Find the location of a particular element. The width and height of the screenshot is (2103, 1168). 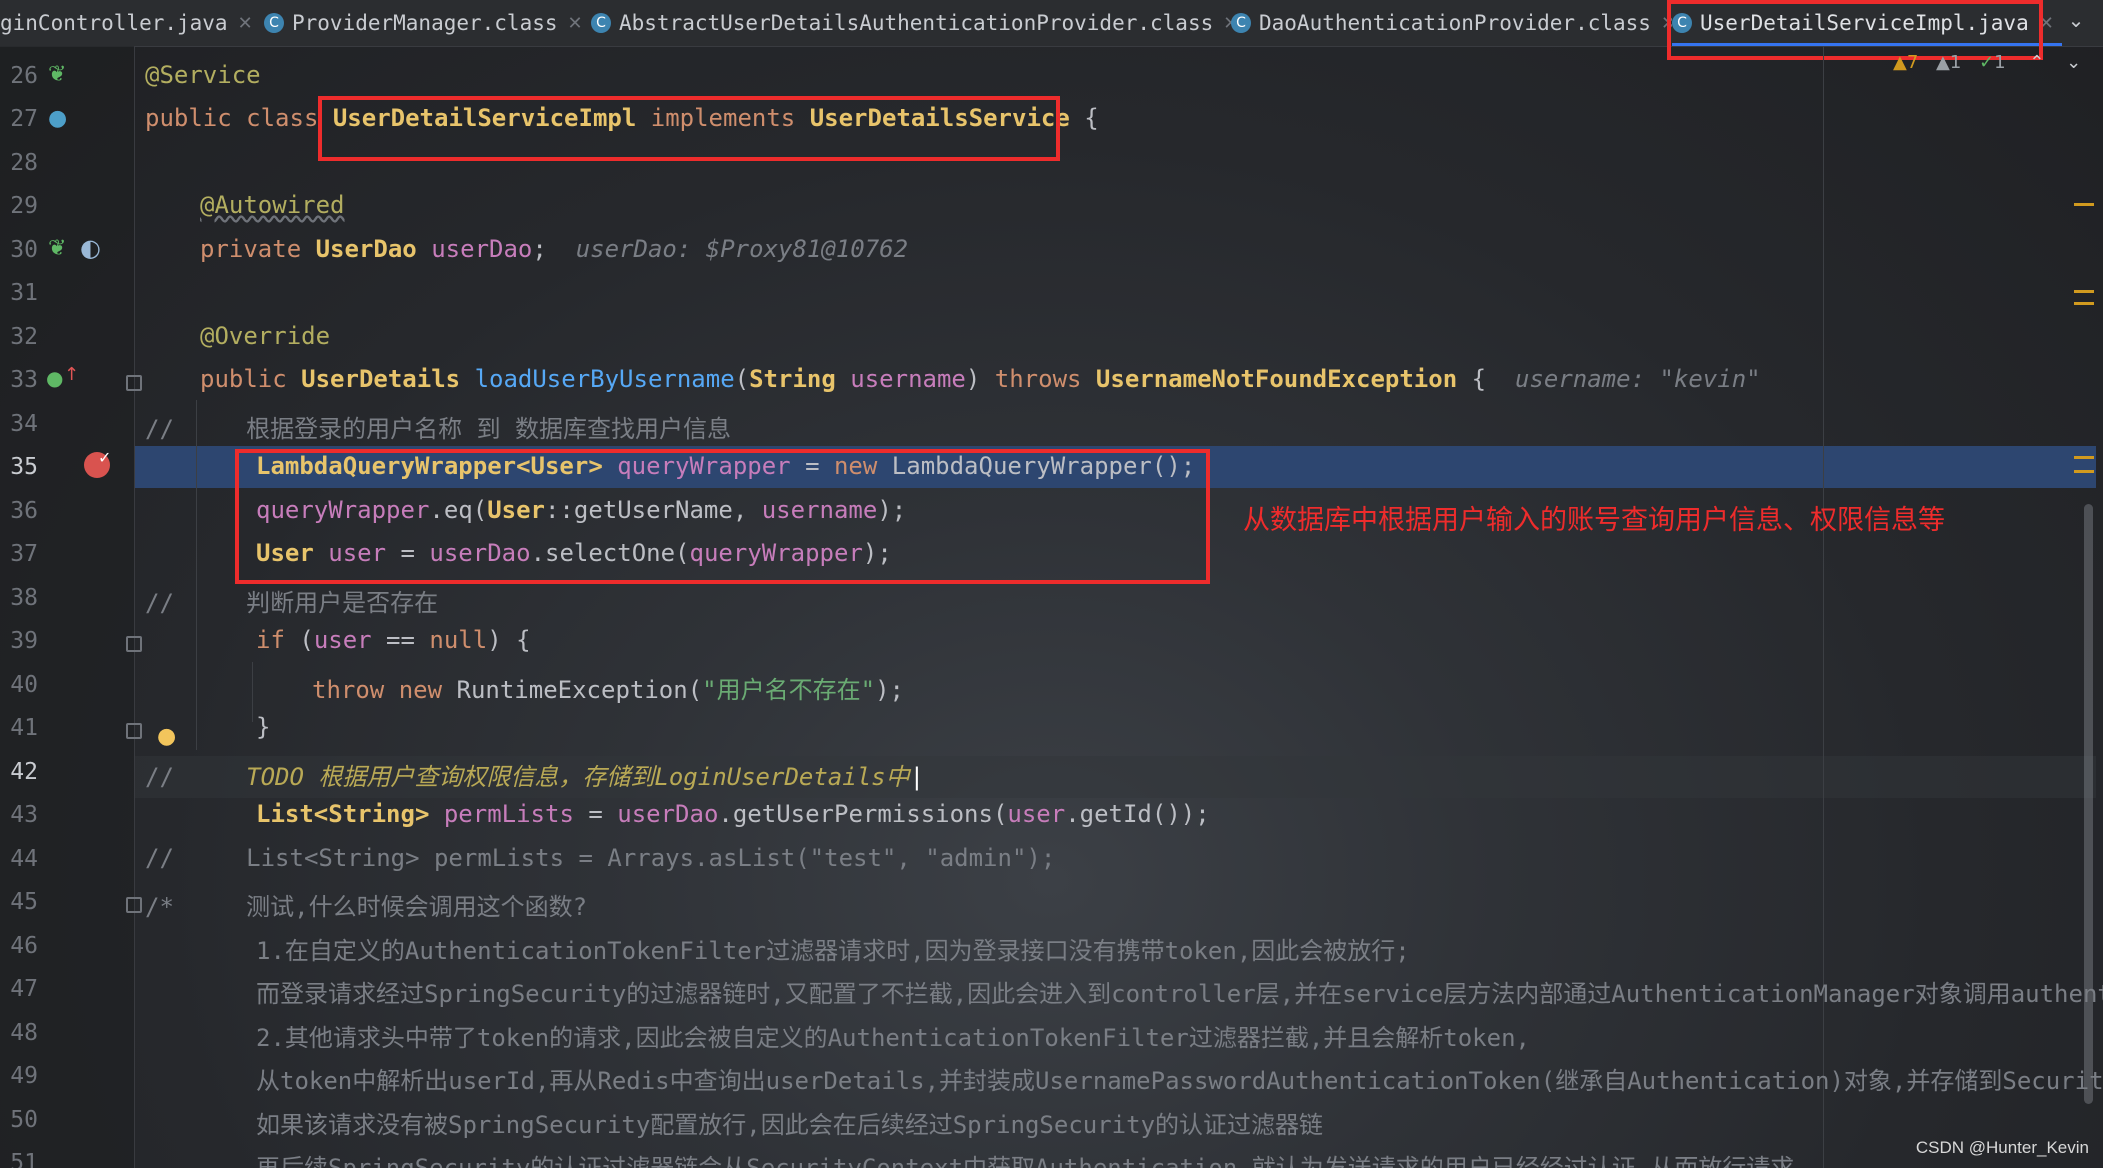

implements-method-icon: ● is located at coordinates (54, 378).